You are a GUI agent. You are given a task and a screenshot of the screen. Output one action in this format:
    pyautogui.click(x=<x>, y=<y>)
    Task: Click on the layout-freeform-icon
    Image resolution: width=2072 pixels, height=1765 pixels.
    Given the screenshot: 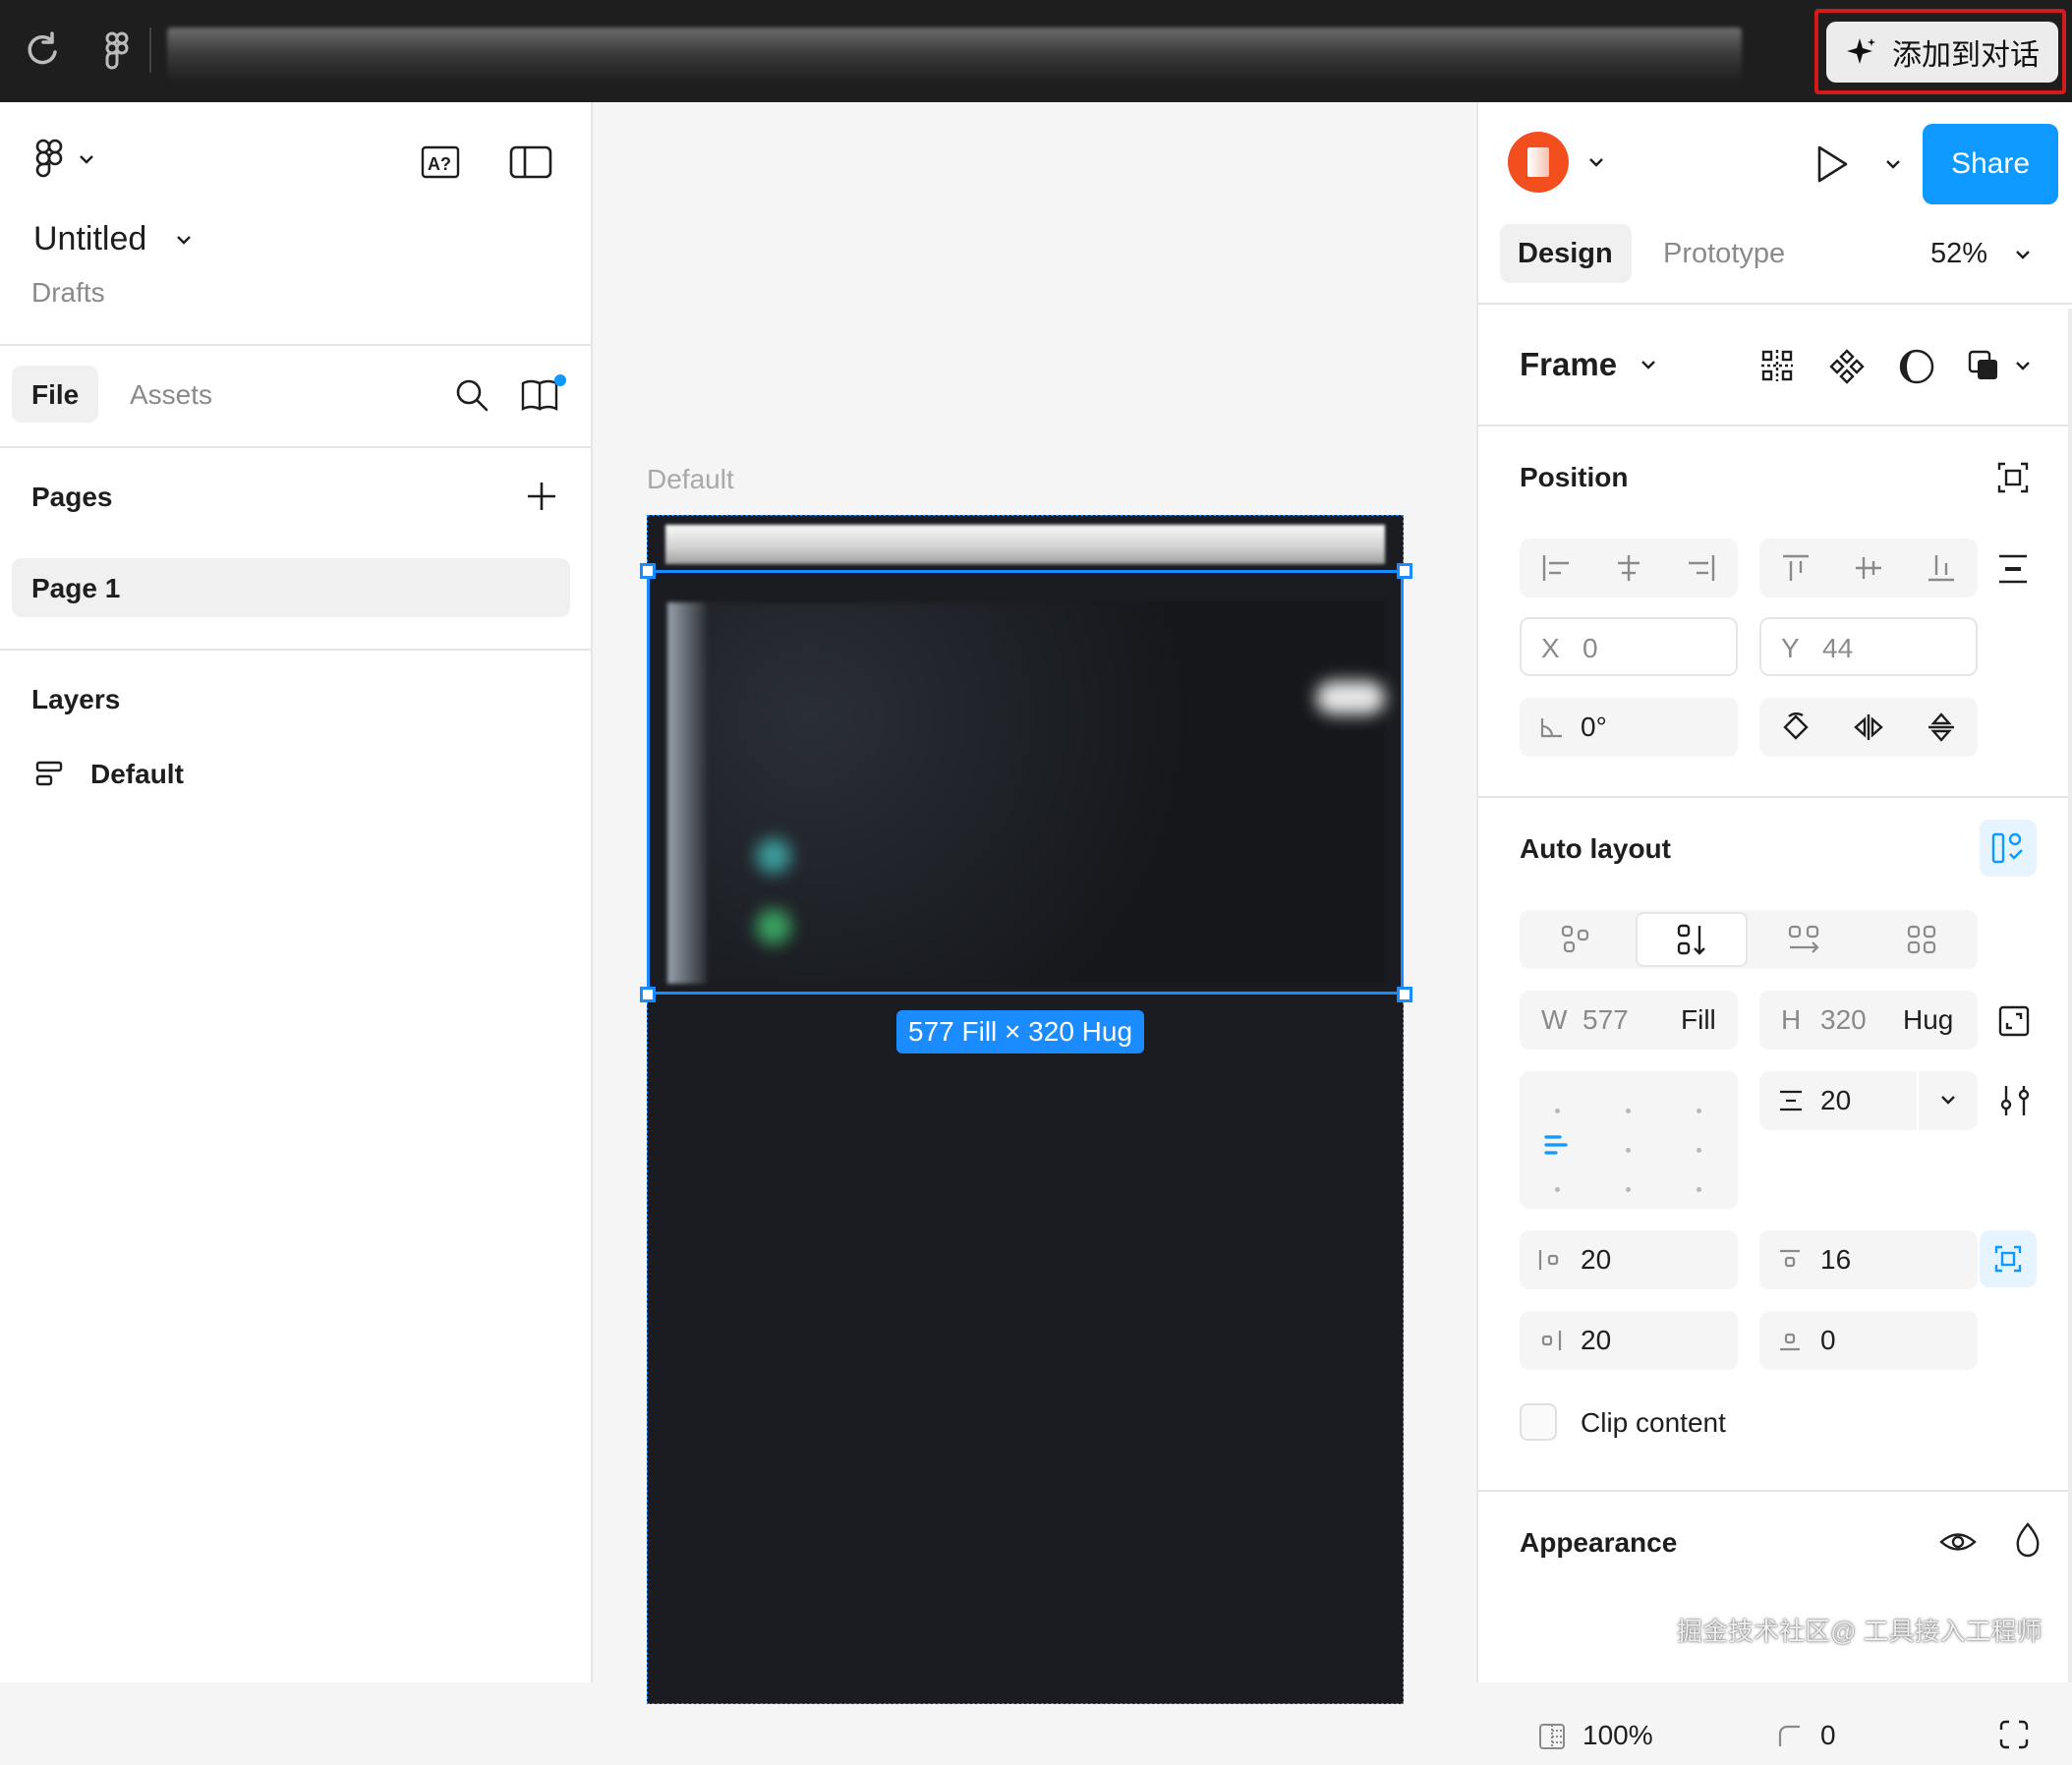 What is the action you would take?
    pyautogui.click(x=1575, y=939)
    